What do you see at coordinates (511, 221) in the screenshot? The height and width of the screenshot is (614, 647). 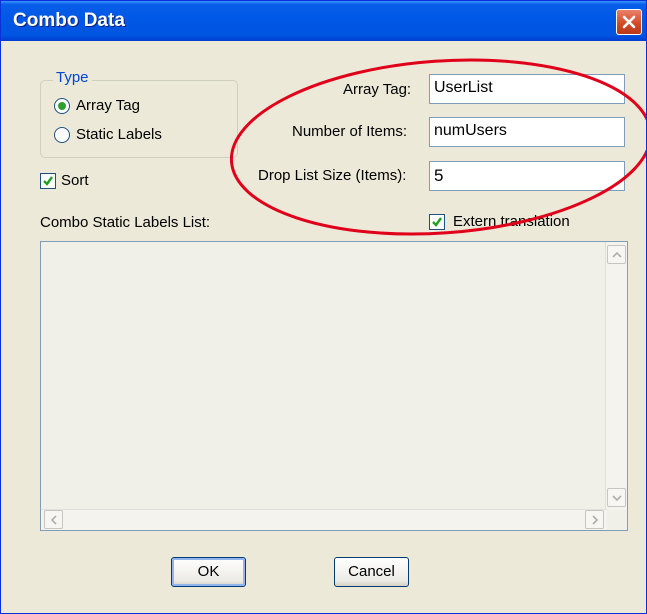 I see `extern-translation-label: Extern translation` at bounding box center [511, 221].